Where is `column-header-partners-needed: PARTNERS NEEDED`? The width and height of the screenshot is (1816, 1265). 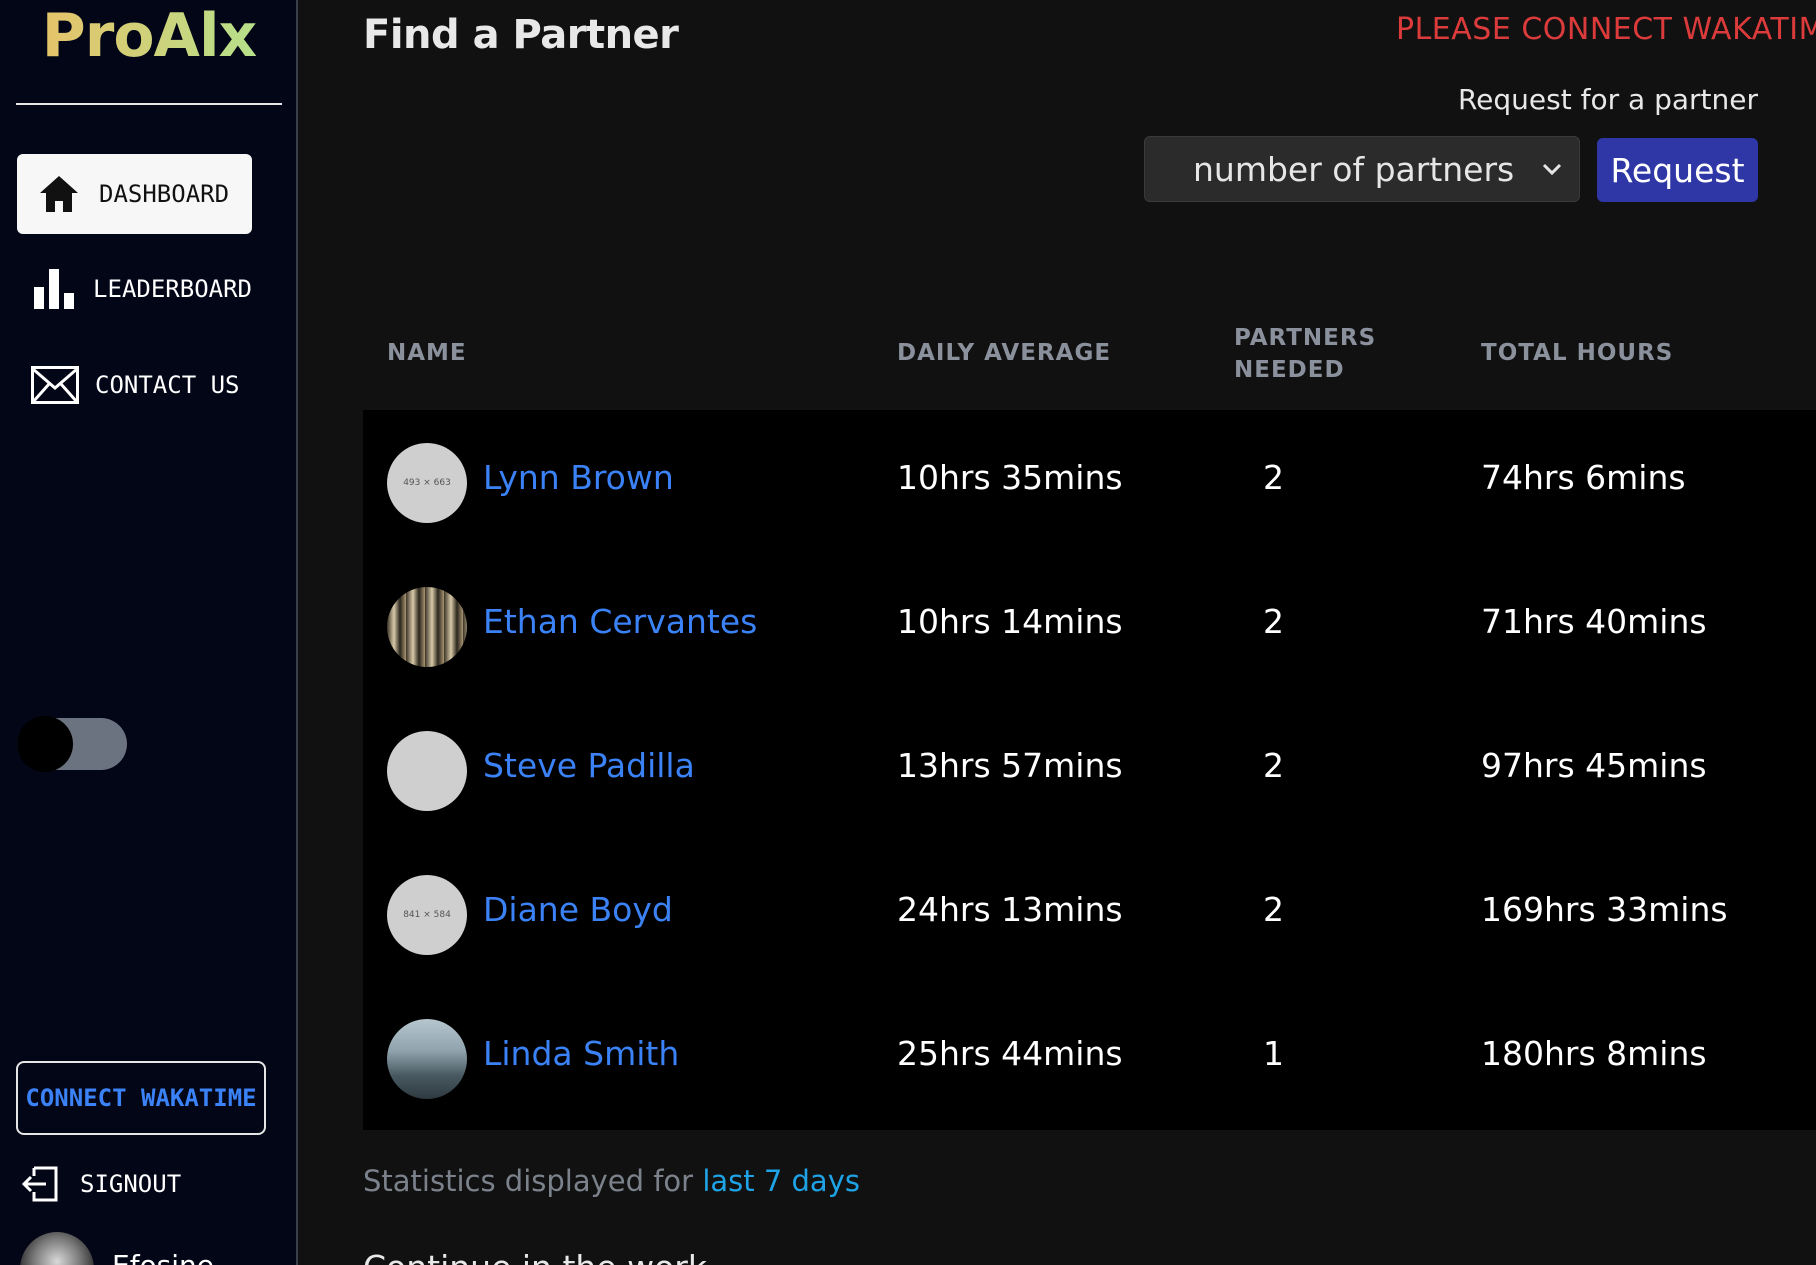 column-header-partners-needed: PARTNERS NEEDED is located at coordinates (1319, 354).